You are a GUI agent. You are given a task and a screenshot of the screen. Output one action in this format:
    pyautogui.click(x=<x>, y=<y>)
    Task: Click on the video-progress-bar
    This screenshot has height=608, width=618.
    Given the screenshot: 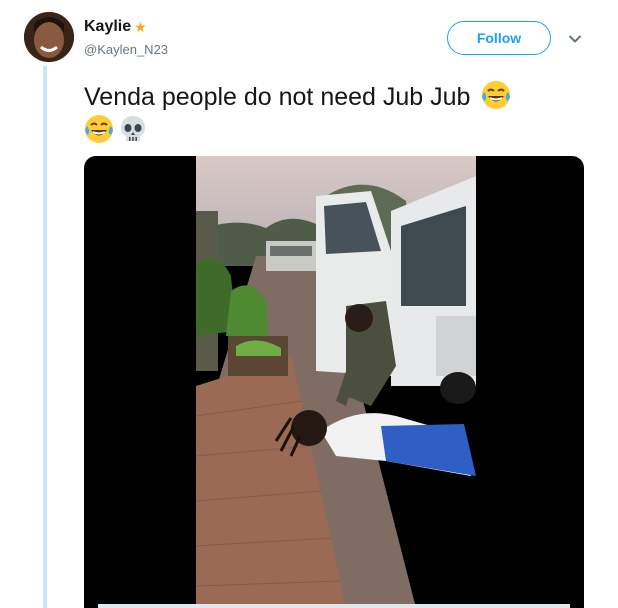 What is the action you would take?
    pyautogui.click(x=334, y=606)
    